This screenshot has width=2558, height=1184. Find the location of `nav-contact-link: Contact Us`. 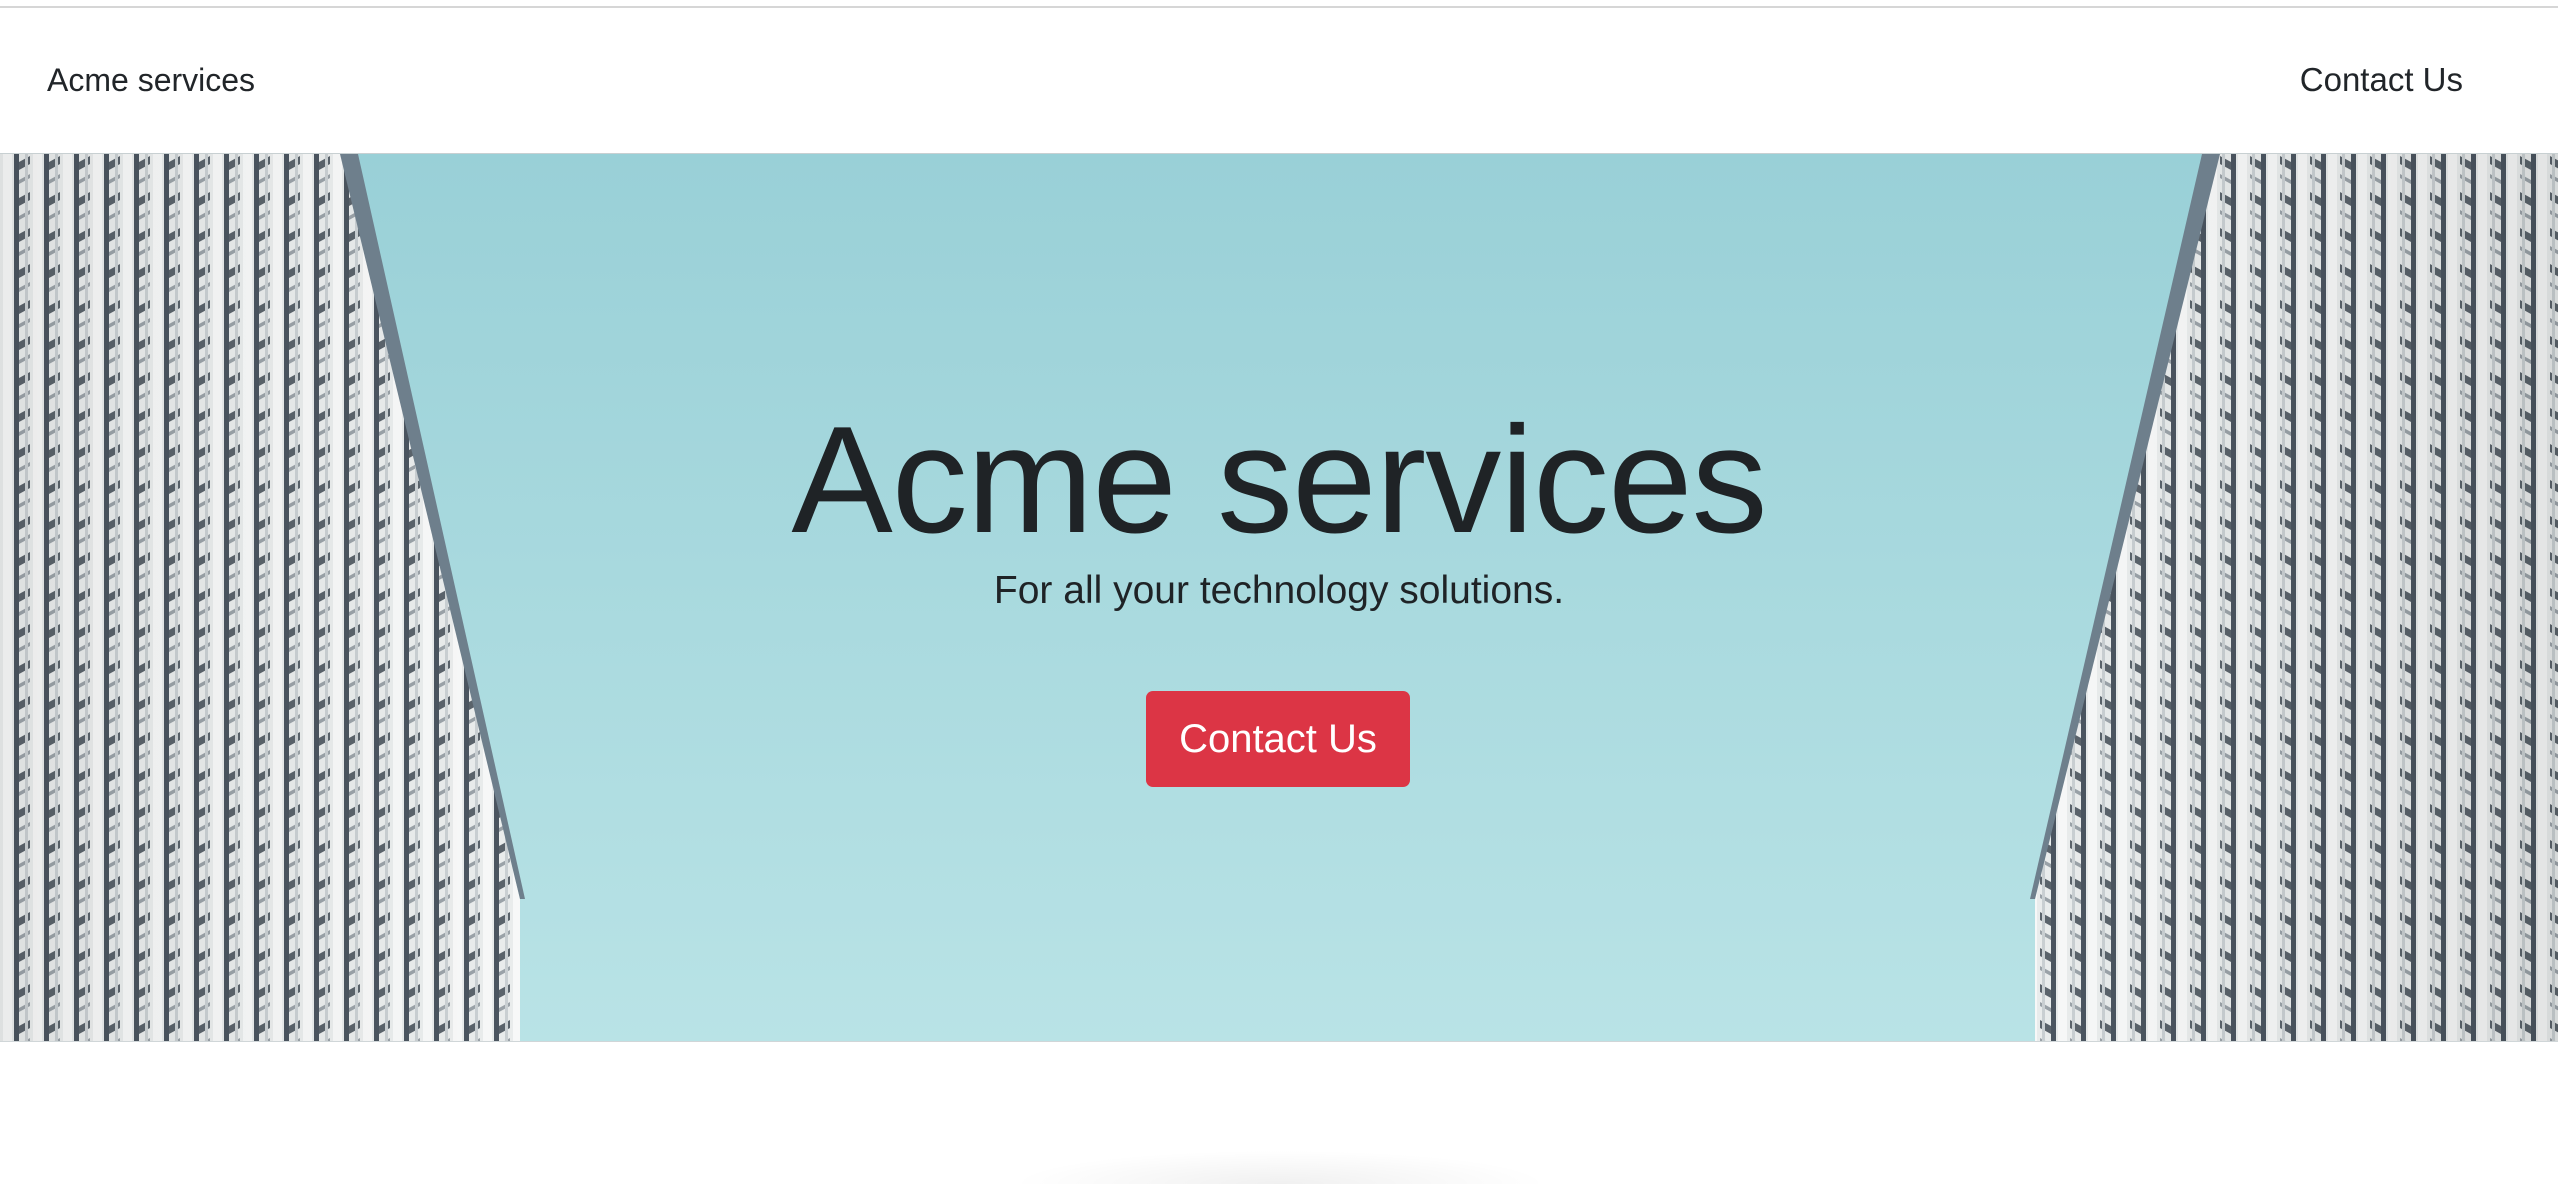

nav-contact-link: Contact Us is located at coordinates (2381, 80).